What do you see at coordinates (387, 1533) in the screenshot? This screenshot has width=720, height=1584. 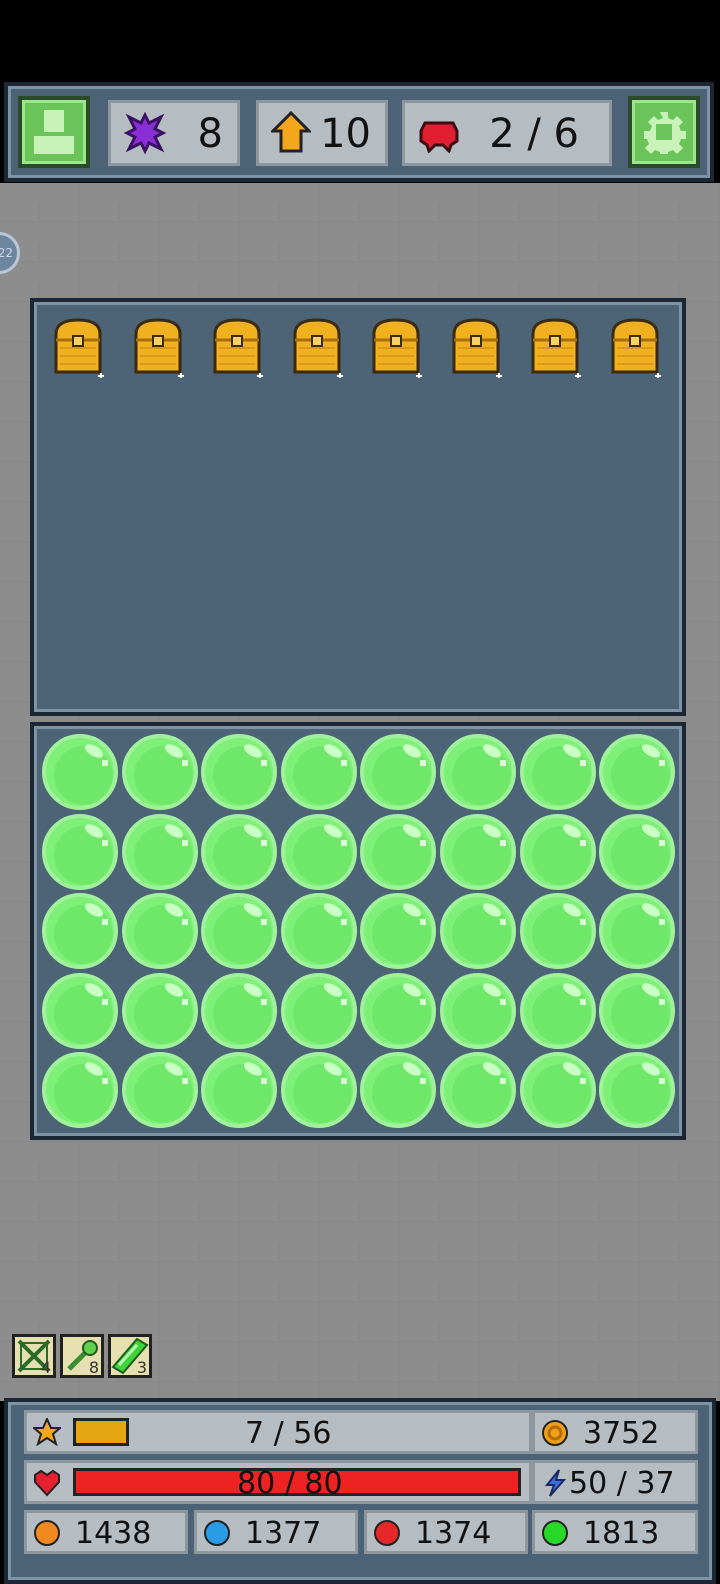 I see `red-orb-icon` at bounding box center [387, 1533].